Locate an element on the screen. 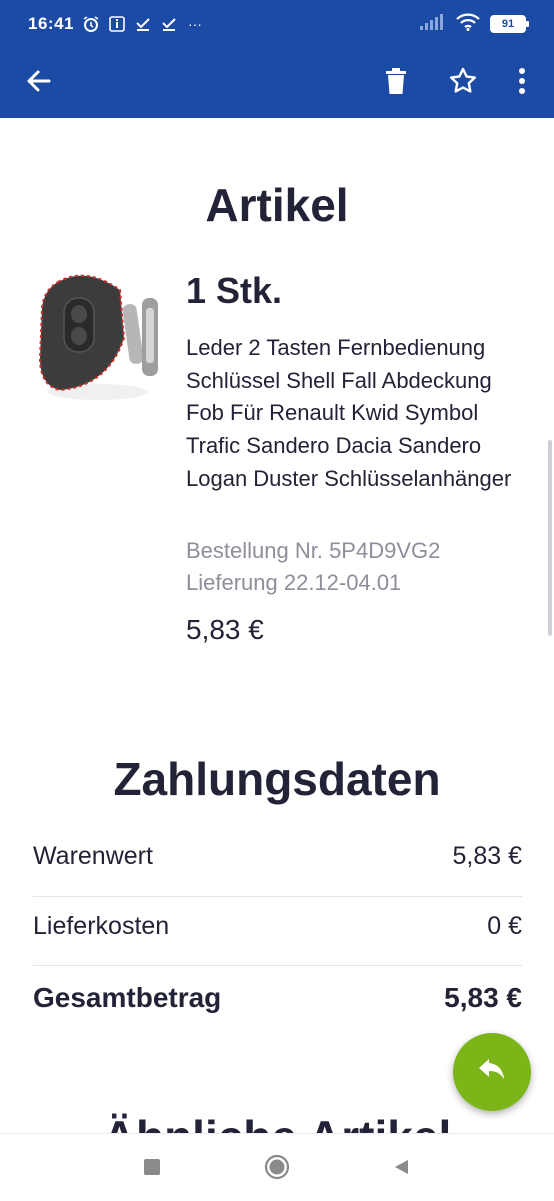  info-icon is located at coordinates (117, 24).